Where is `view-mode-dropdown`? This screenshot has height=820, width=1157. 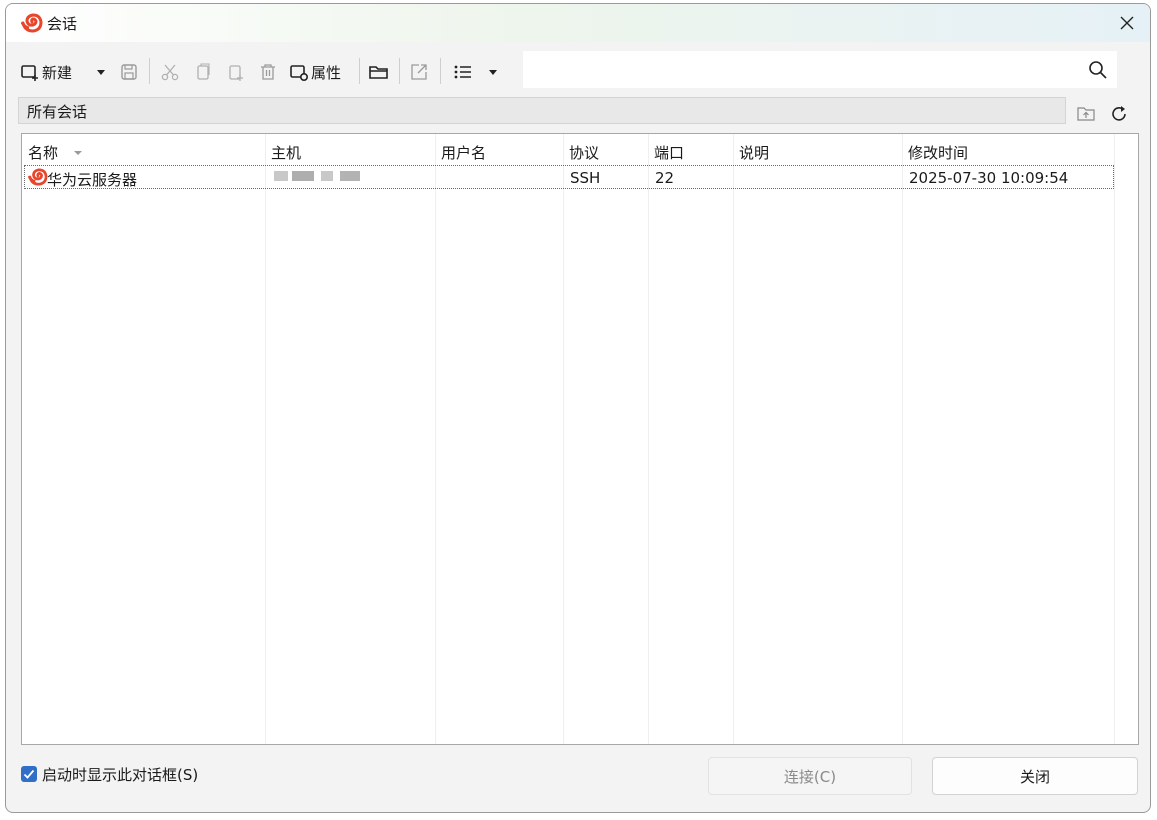
view-mode-dropdown is located at coordinates (493, 72).